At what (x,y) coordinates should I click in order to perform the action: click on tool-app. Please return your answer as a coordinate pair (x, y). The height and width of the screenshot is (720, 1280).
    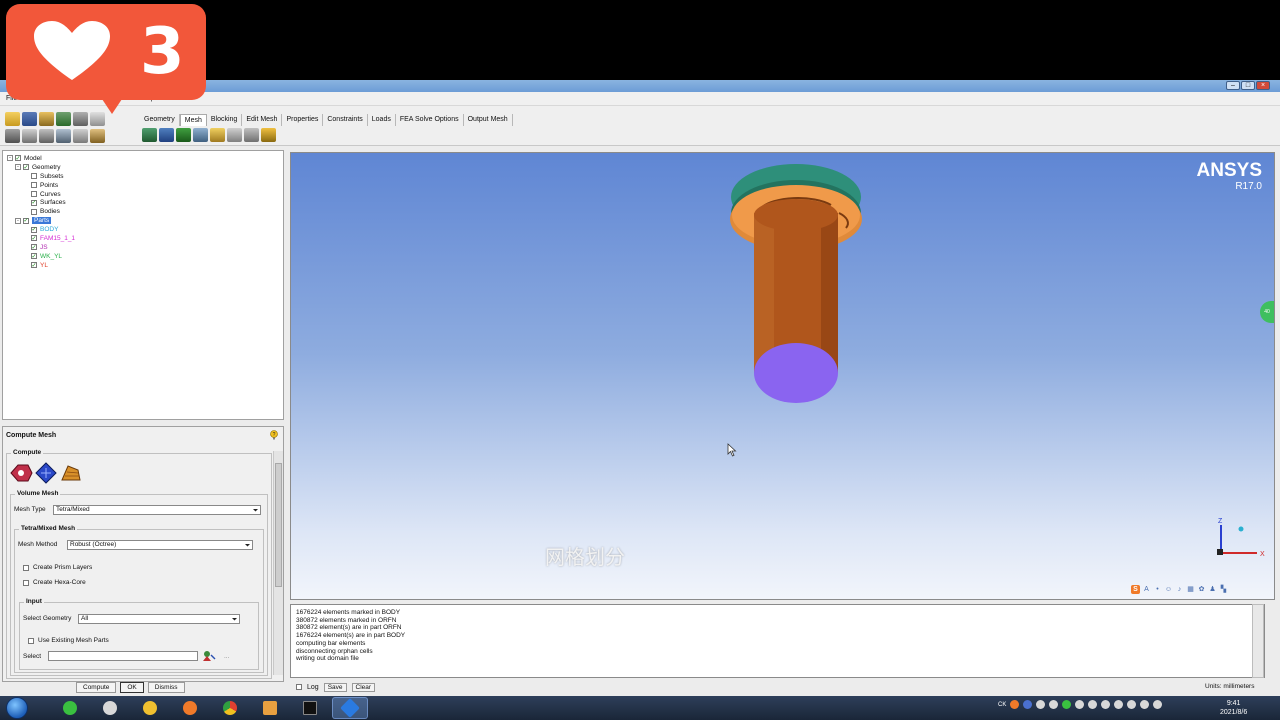
    Looking at the image, I should click on (150, 708).